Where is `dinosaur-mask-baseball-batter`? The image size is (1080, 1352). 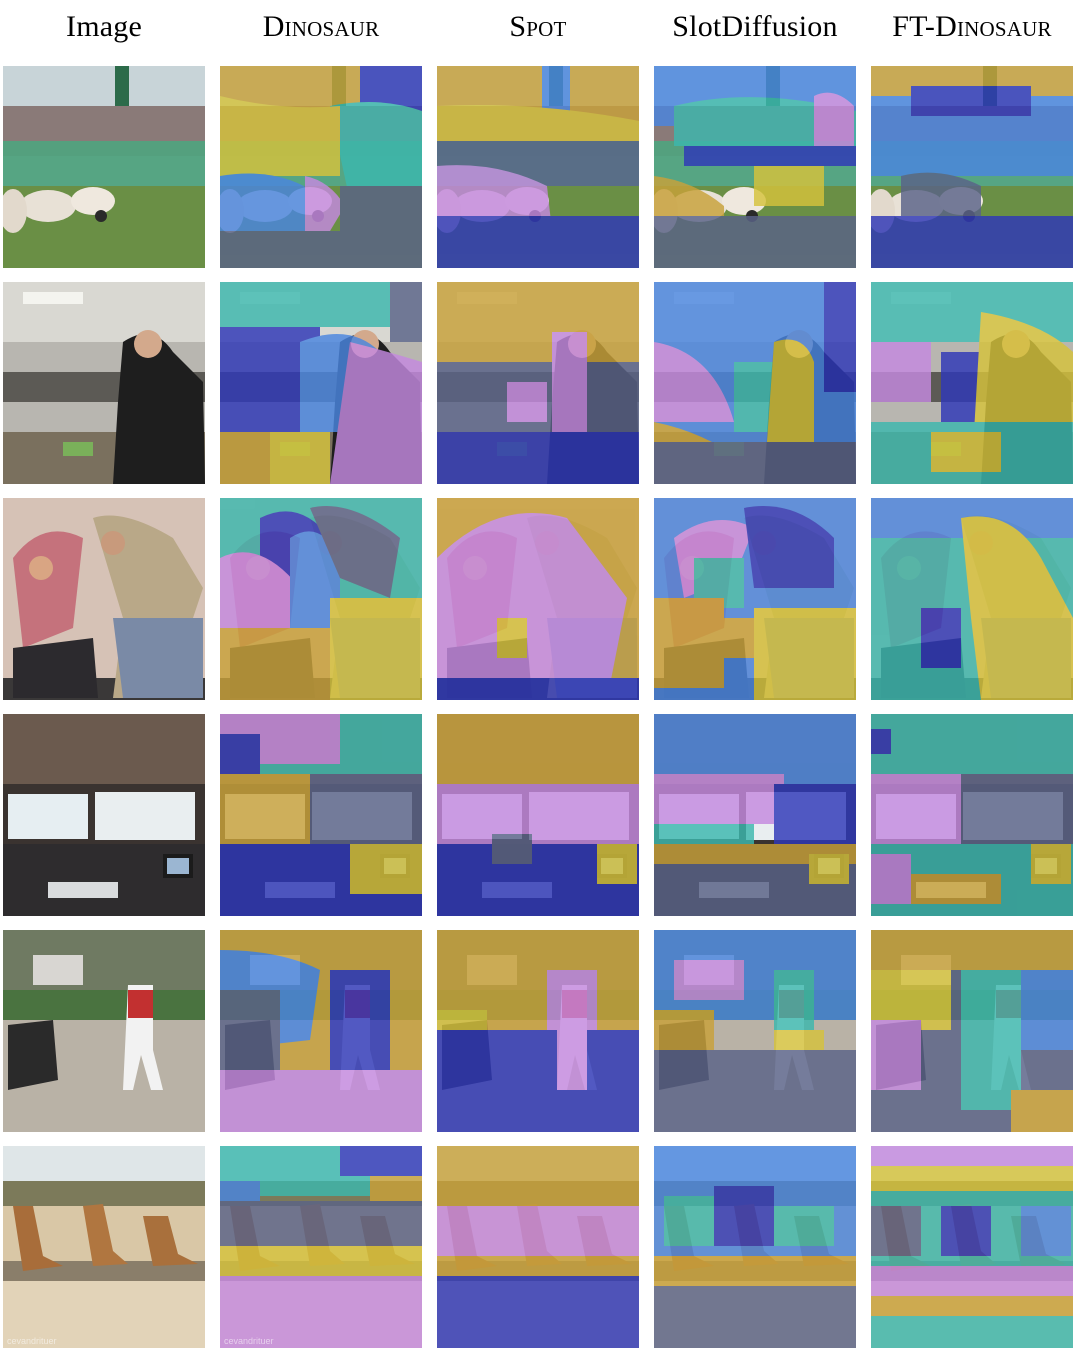
dinosaur-mask-baseball-batter is located at coordinates (321, 1031).